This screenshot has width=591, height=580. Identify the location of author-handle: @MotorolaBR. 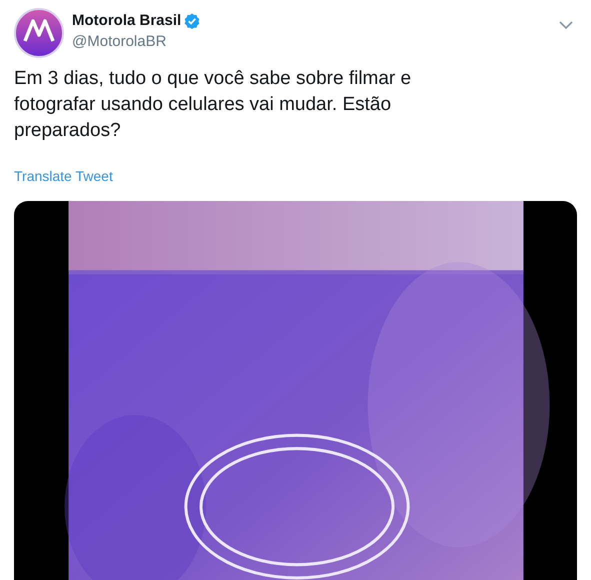
(119, 42).